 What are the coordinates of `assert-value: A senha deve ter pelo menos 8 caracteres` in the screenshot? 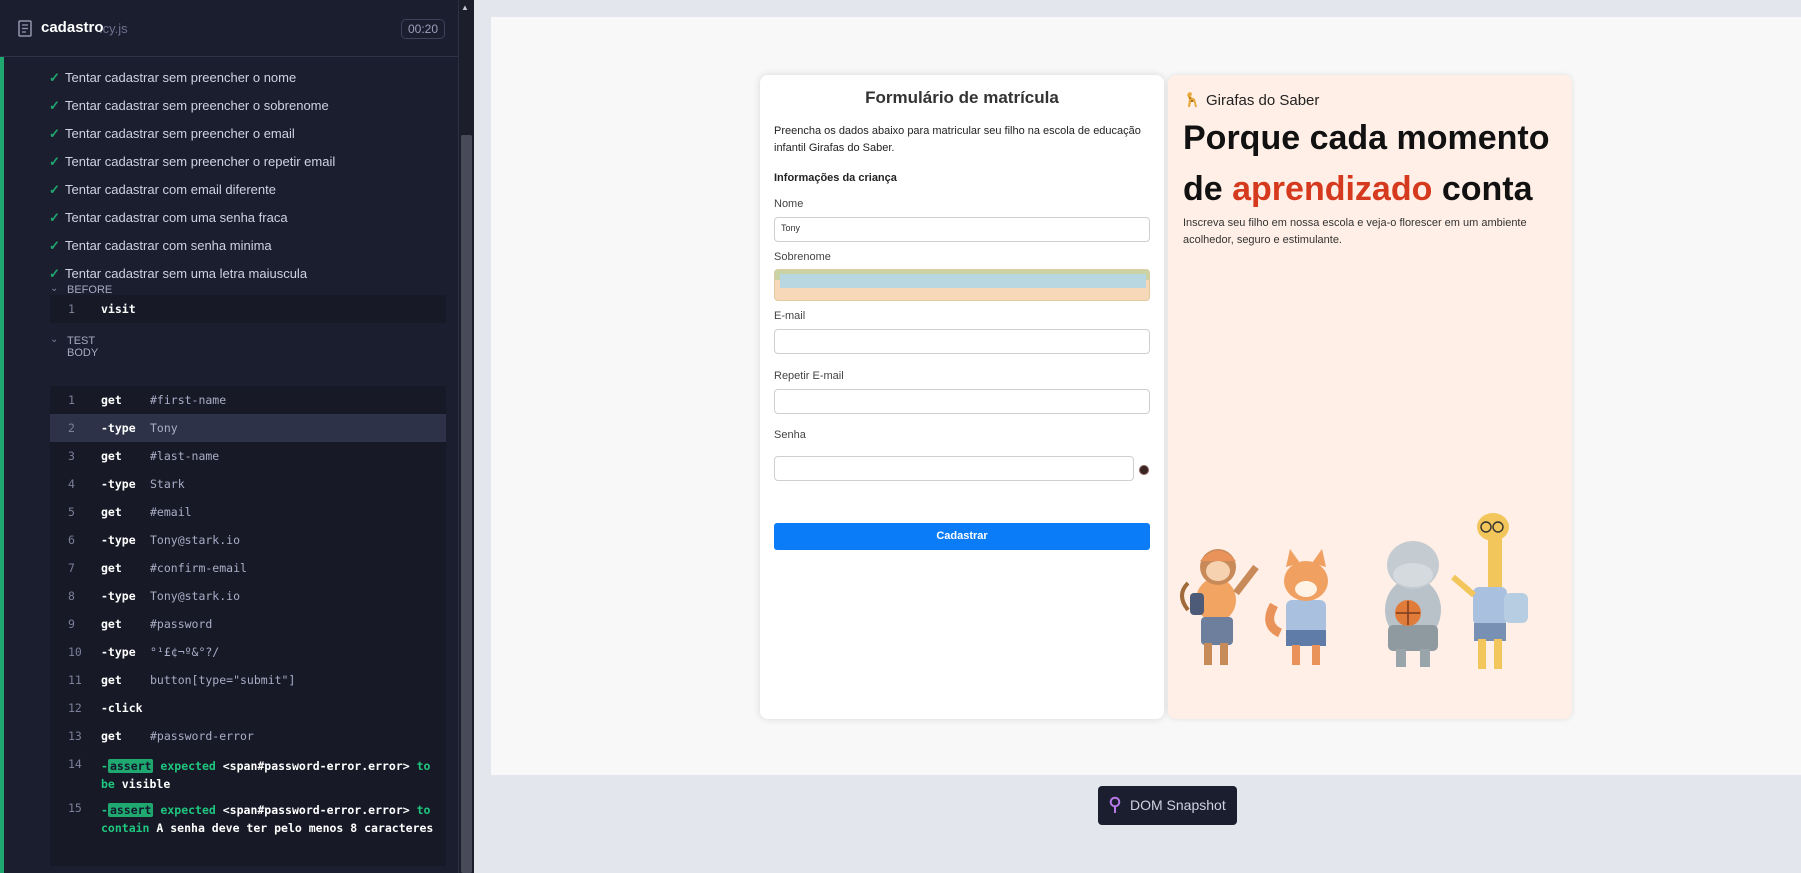 It's located at (295, 828).